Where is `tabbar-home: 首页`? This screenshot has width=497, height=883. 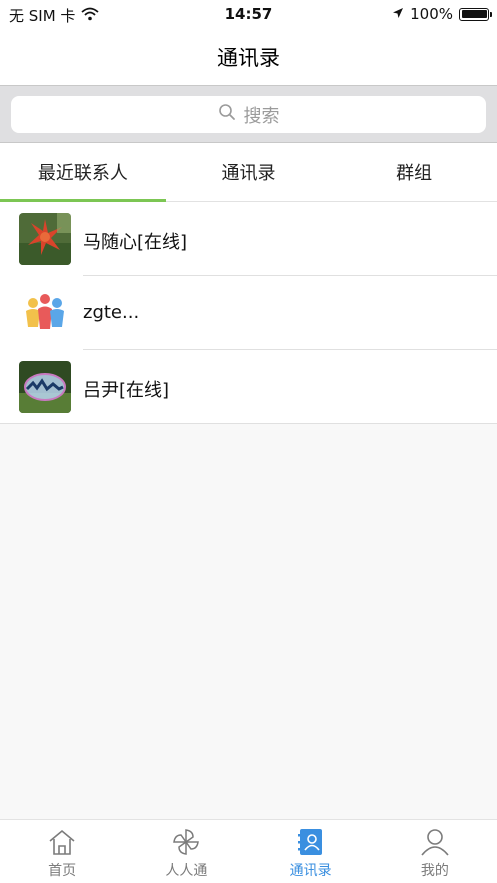
tabbar-home: 首页 is located at coordinates (62, 851).